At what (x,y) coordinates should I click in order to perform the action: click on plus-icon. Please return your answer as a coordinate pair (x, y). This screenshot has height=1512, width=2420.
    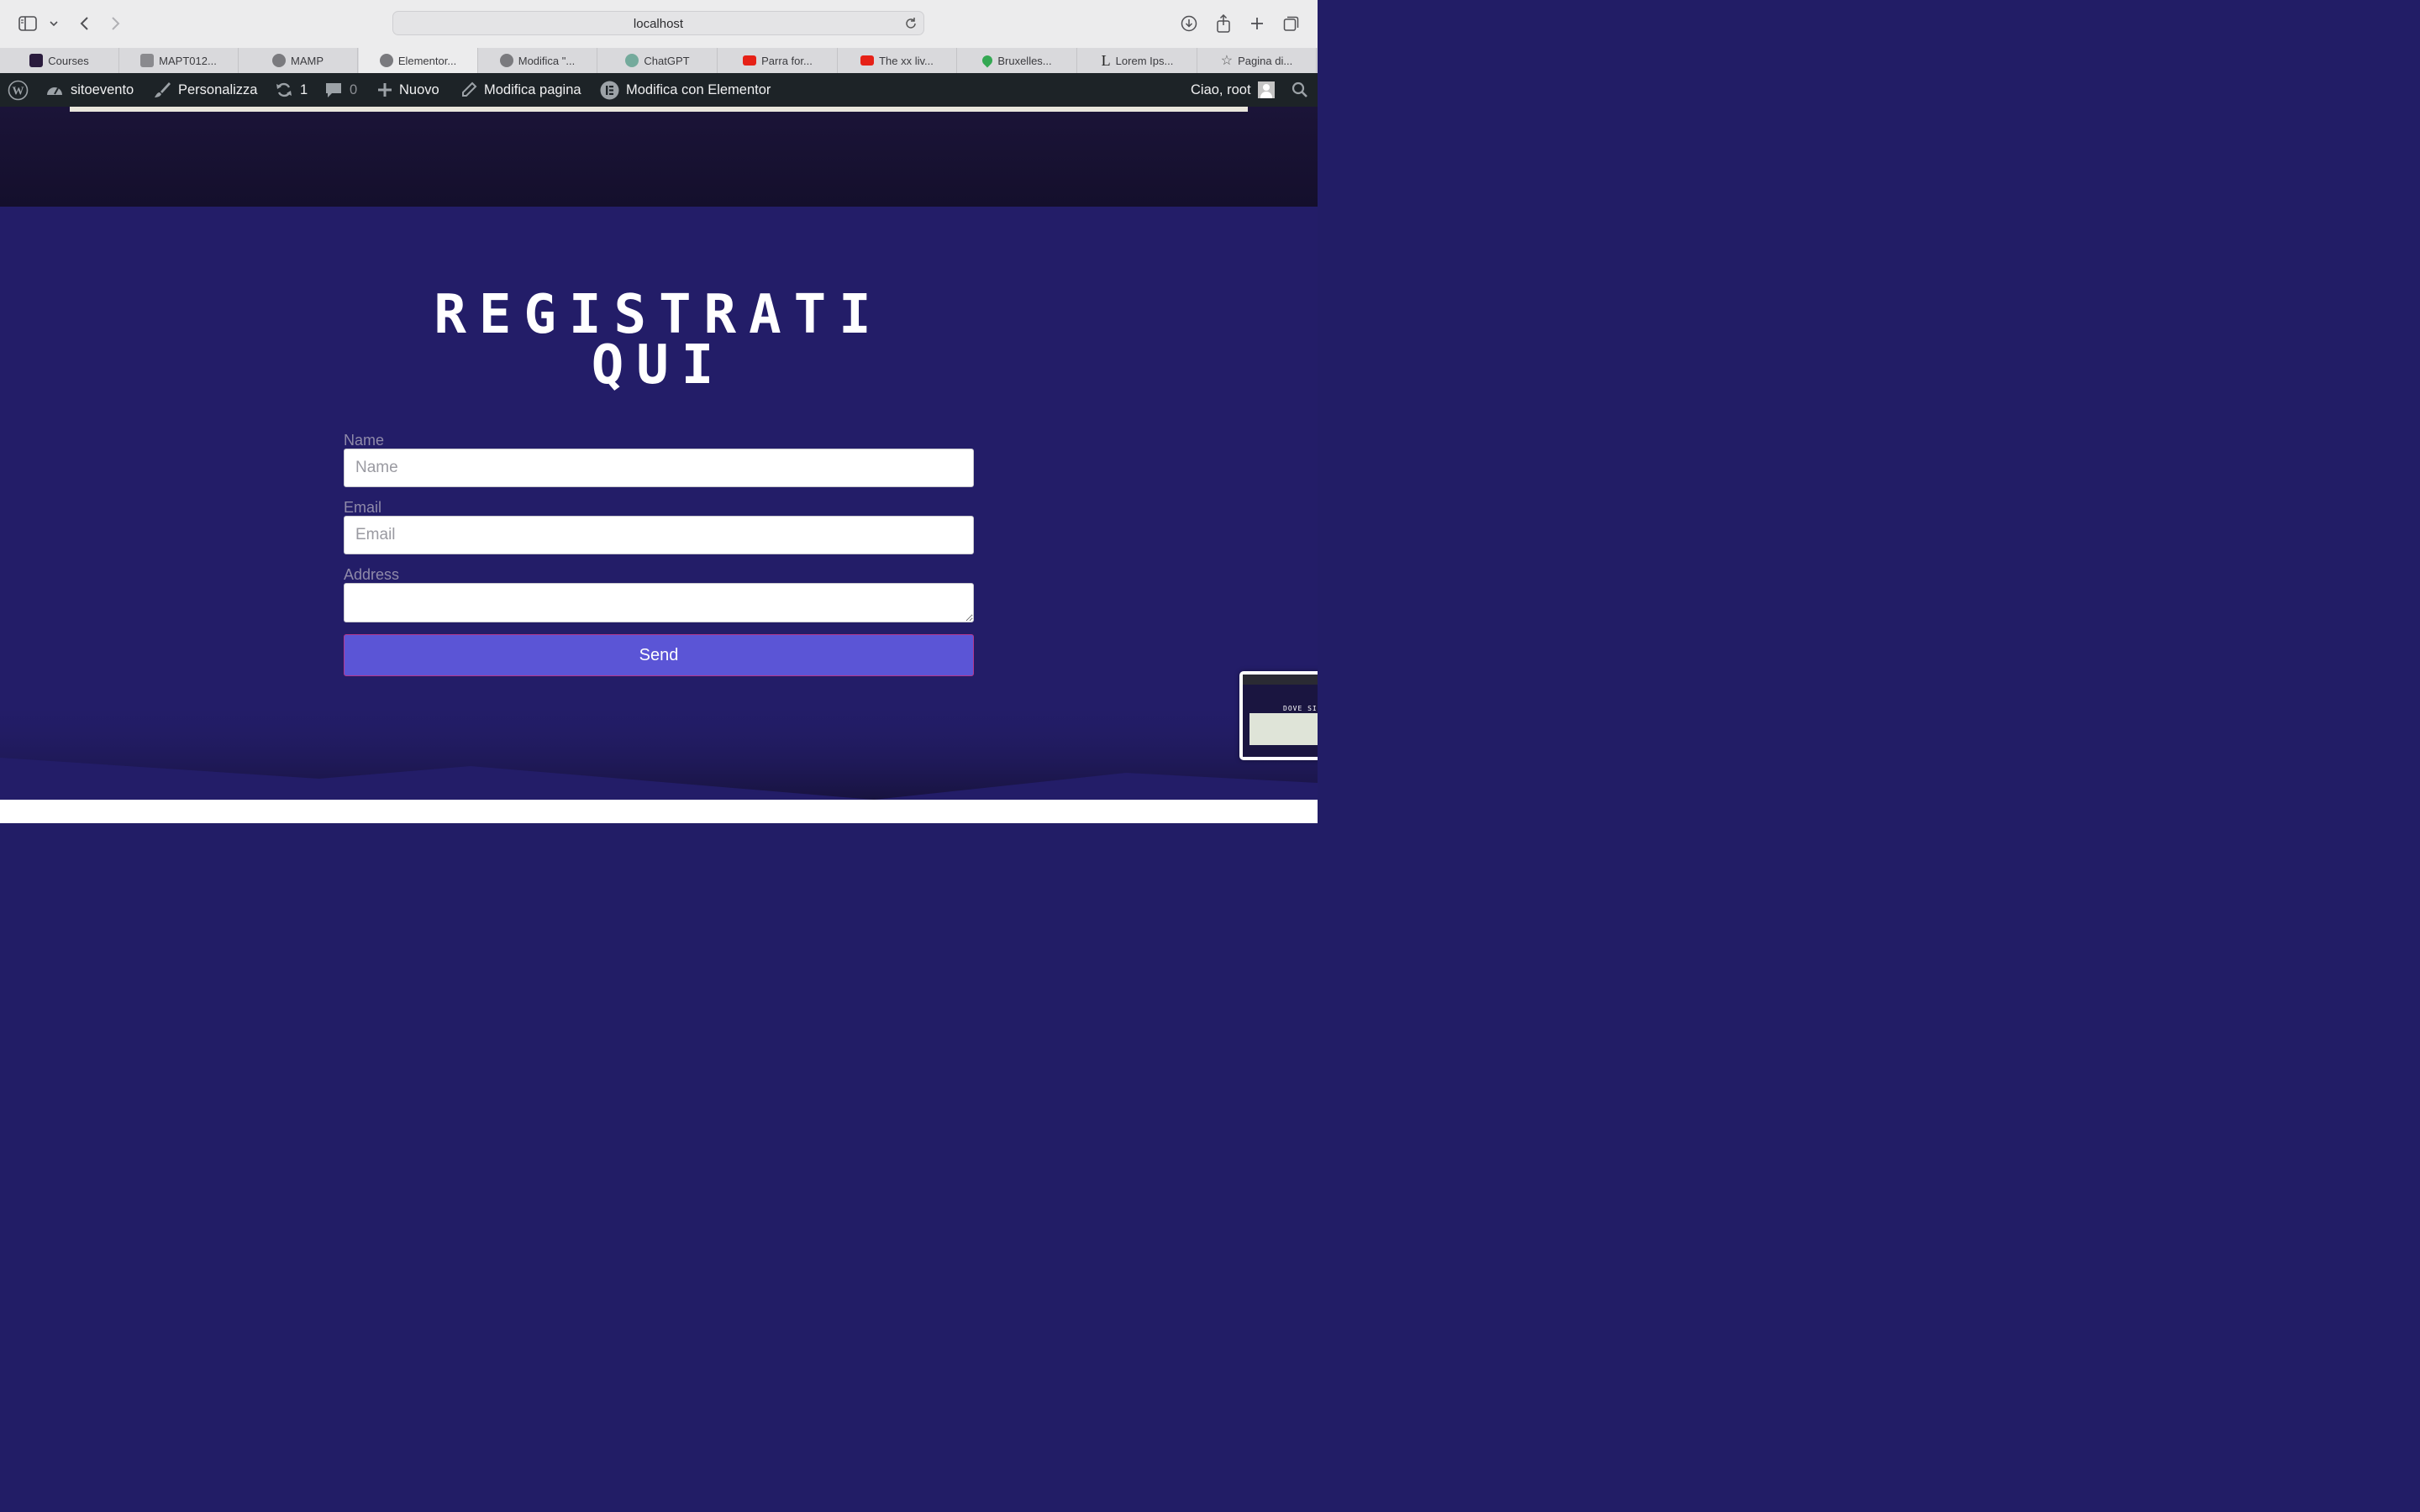
    Looking at the image, I should click on (385, 90).